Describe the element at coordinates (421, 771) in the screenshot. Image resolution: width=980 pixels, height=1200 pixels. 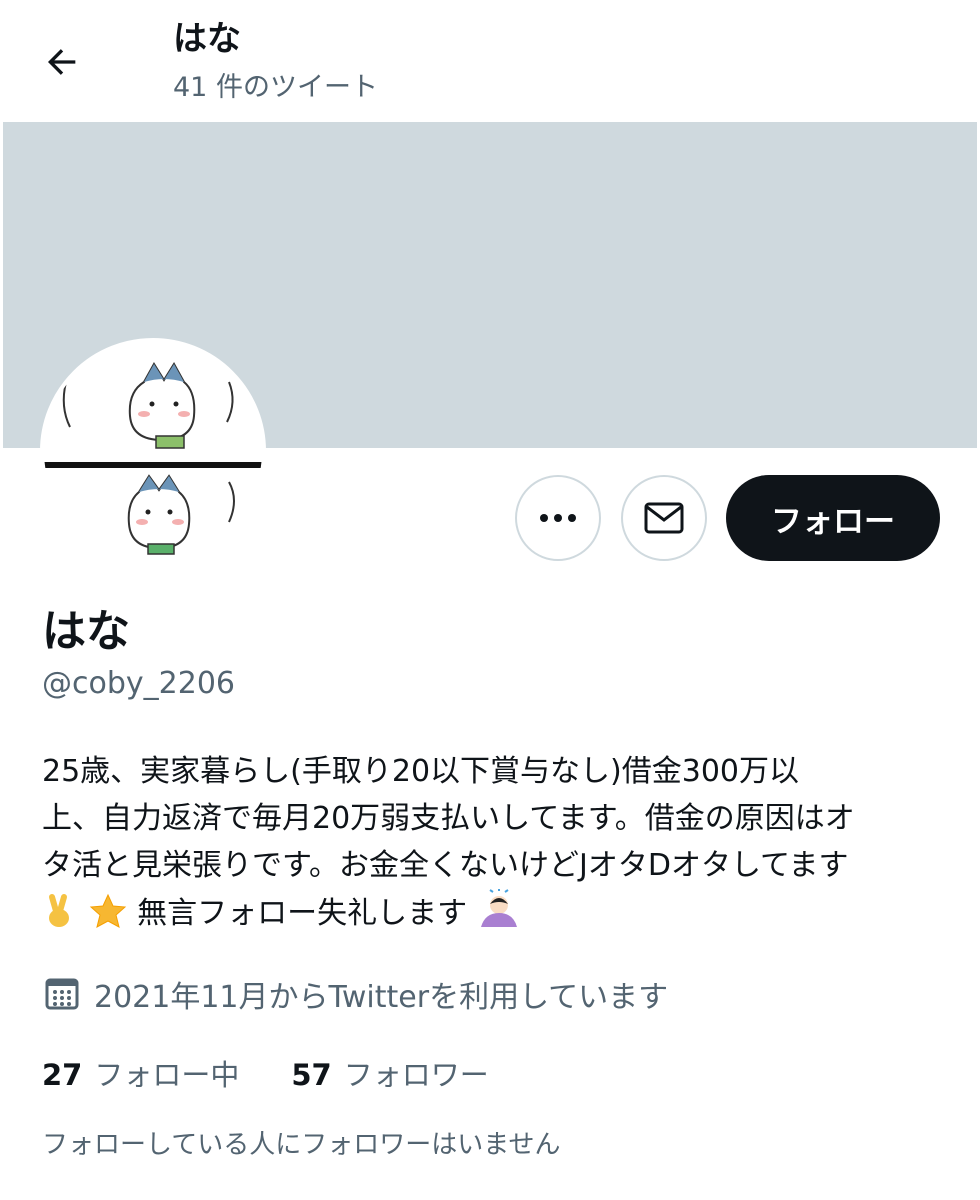
I see `bio-line: 25歳、実家暮らし(手取り20以下賞与なし)借金300万以` at that location.